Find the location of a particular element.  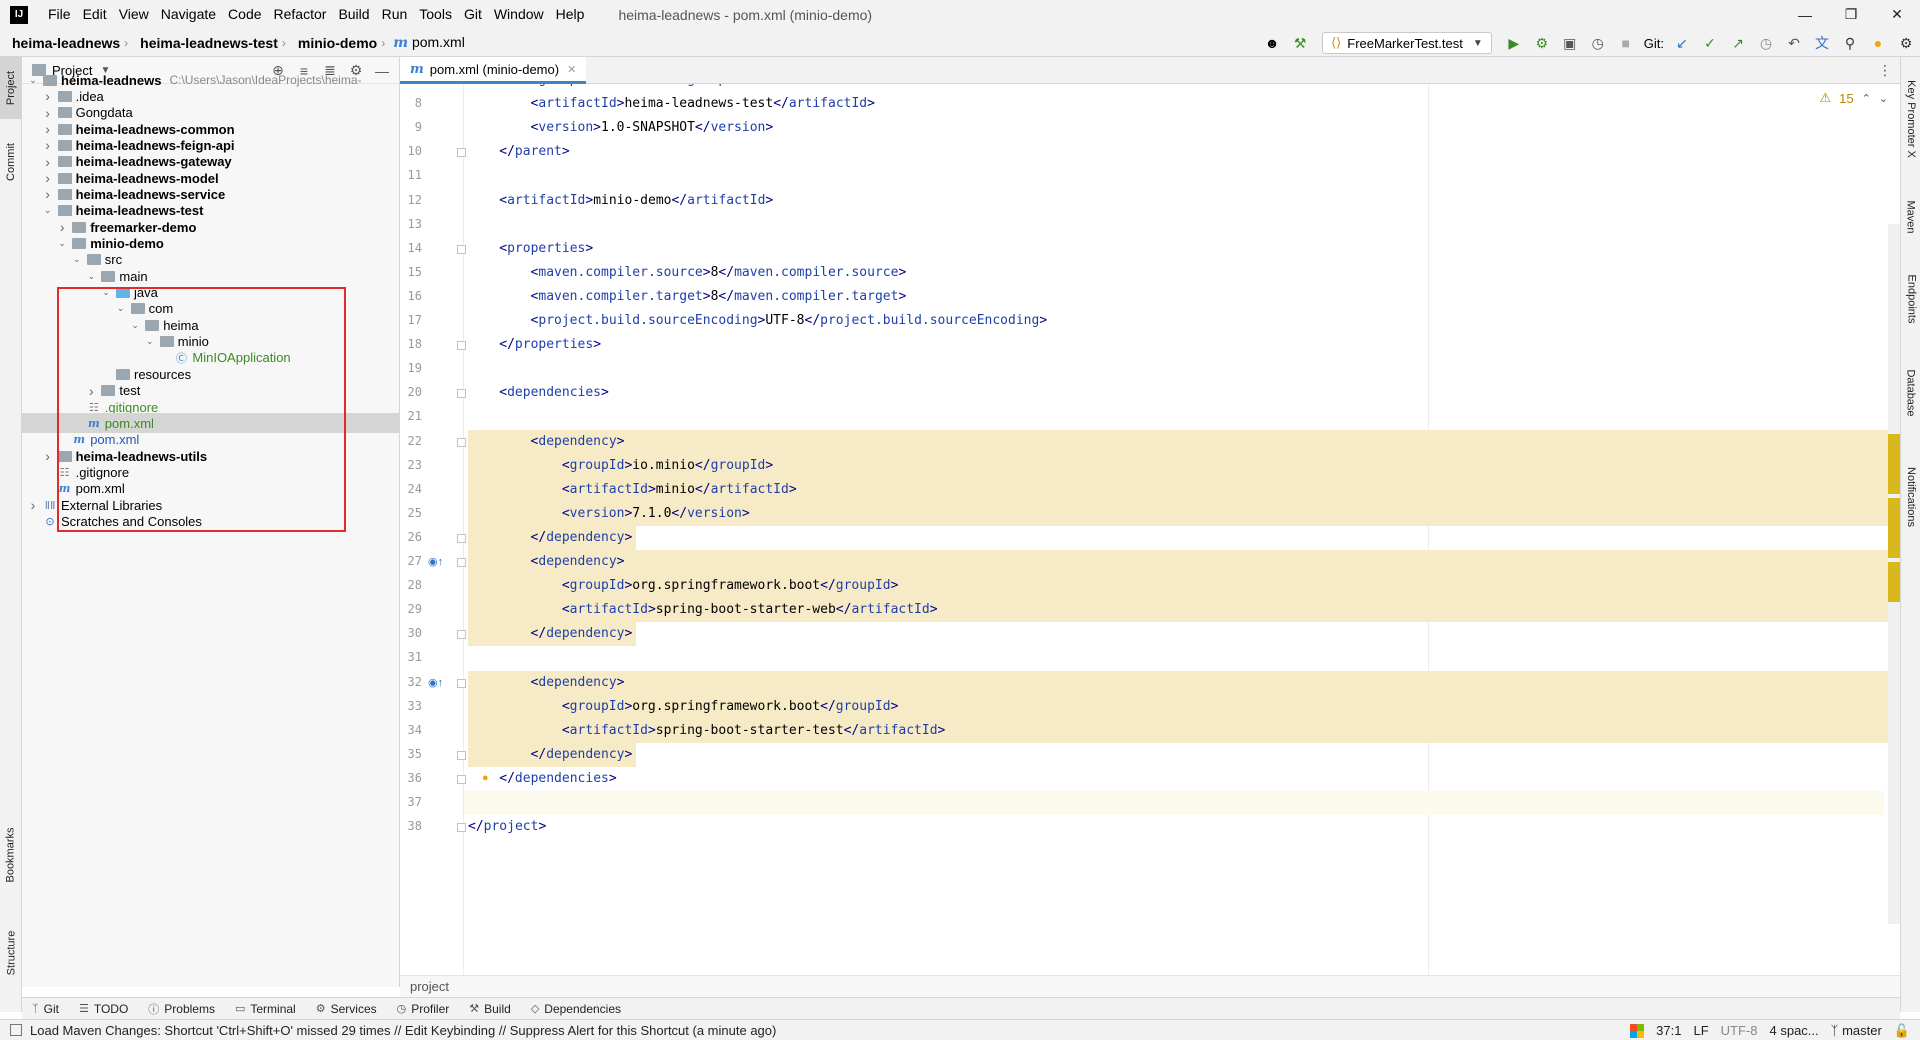

tool-tab-git: ᛉ Git is located at coordinates (45, 1009).